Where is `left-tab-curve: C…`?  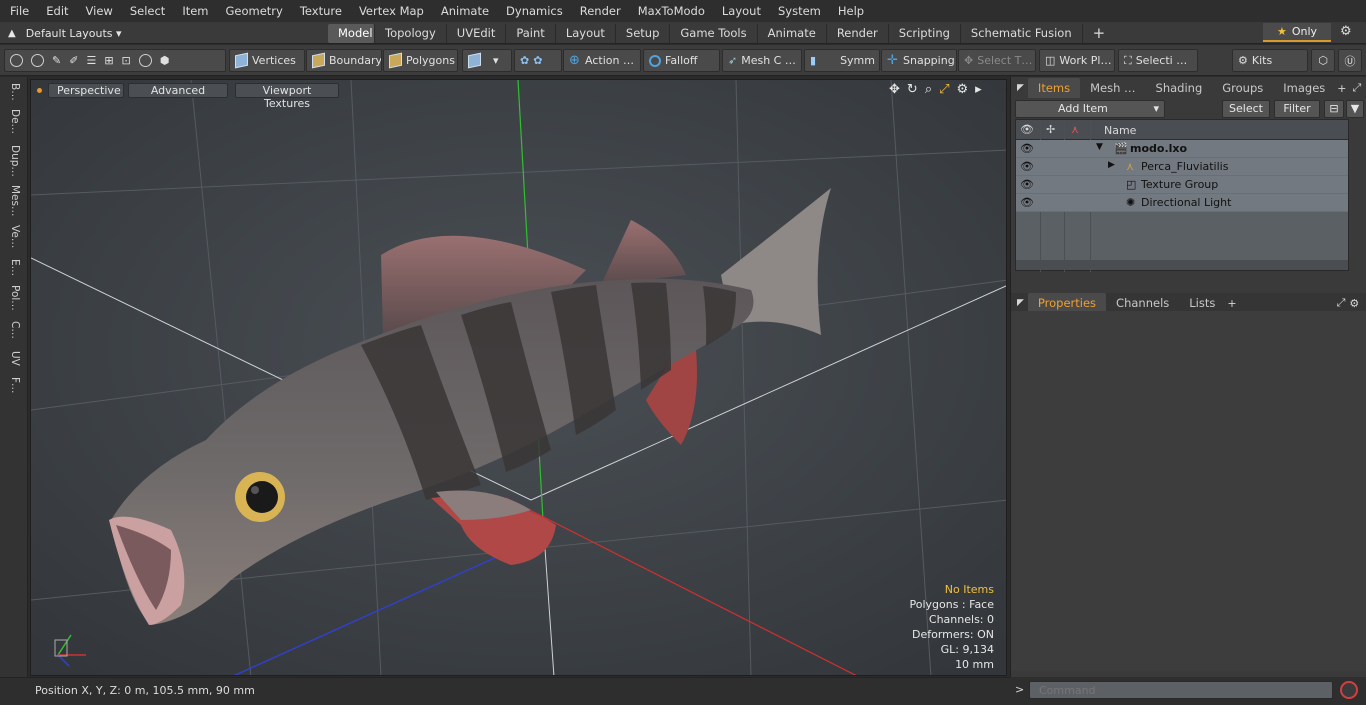
left-tab-curve: C… is located at coordinates (13, 332).